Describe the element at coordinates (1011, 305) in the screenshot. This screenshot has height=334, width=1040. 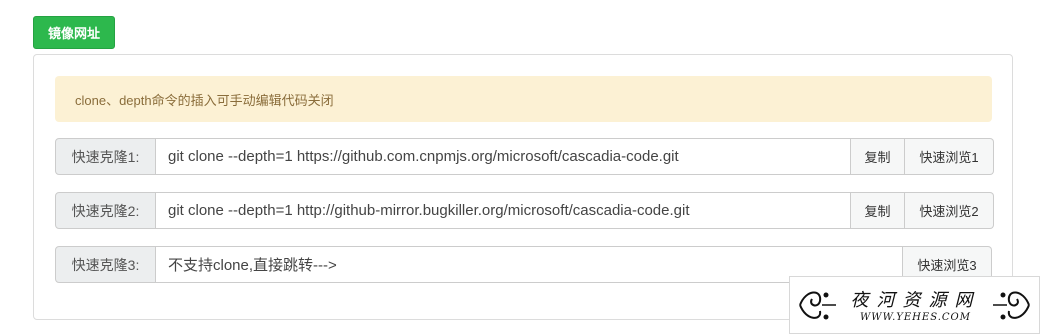
I see `right-ornament-icon` at that location.